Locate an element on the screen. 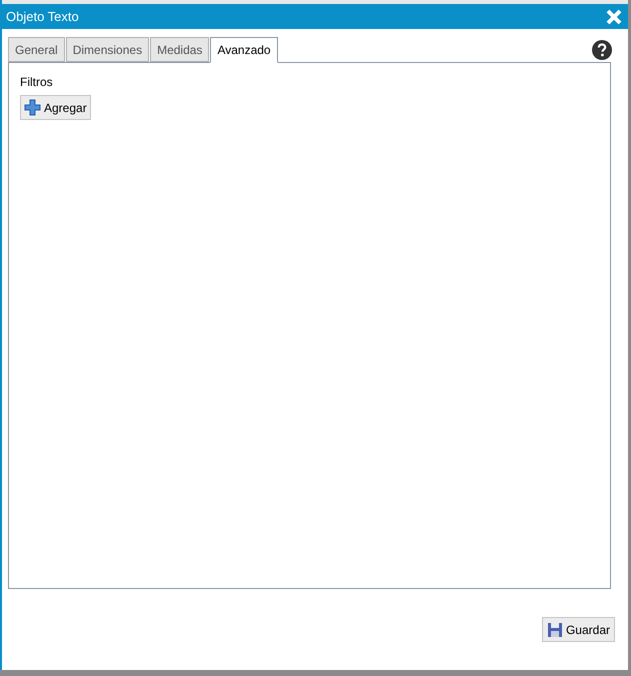  tab: Avanzado is located at coordinates (244, 50).